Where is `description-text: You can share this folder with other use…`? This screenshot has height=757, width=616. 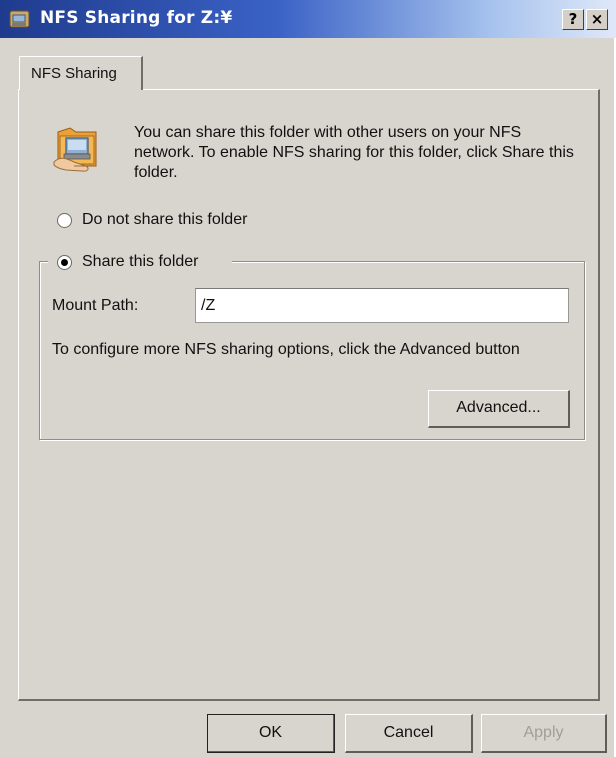 description-text: You can share this folder with other use… is located at coordinates (354, 152).